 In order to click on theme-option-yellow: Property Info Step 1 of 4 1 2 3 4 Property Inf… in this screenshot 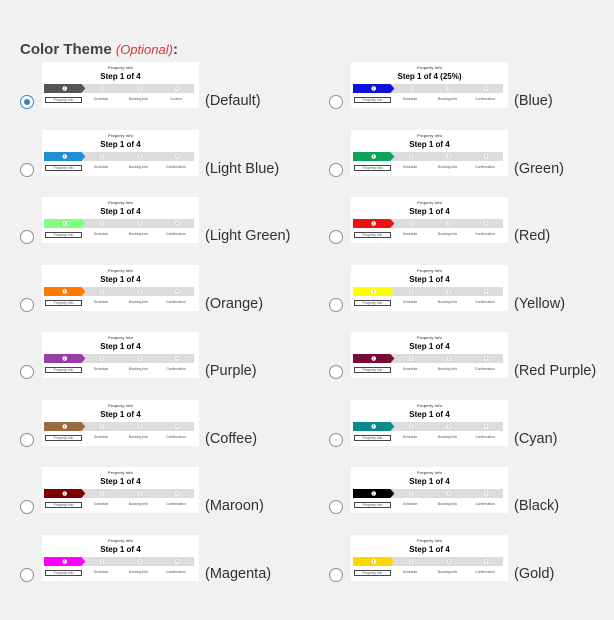, I will do `click(447, 288)`.